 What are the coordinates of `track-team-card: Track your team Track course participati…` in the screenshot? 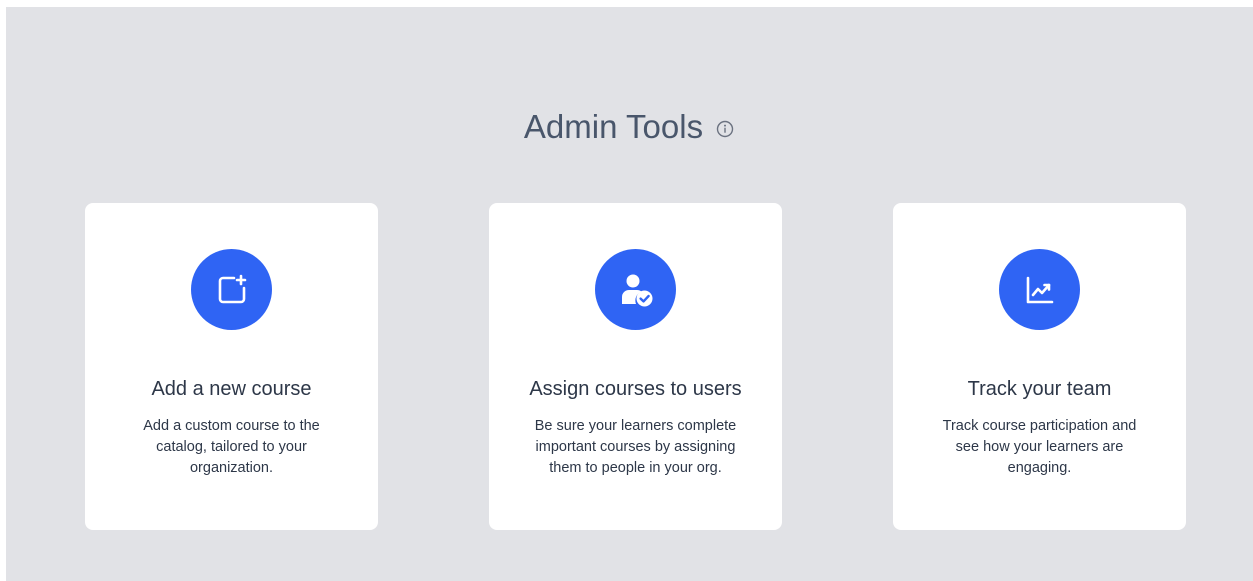 It's located at (1039, 366).